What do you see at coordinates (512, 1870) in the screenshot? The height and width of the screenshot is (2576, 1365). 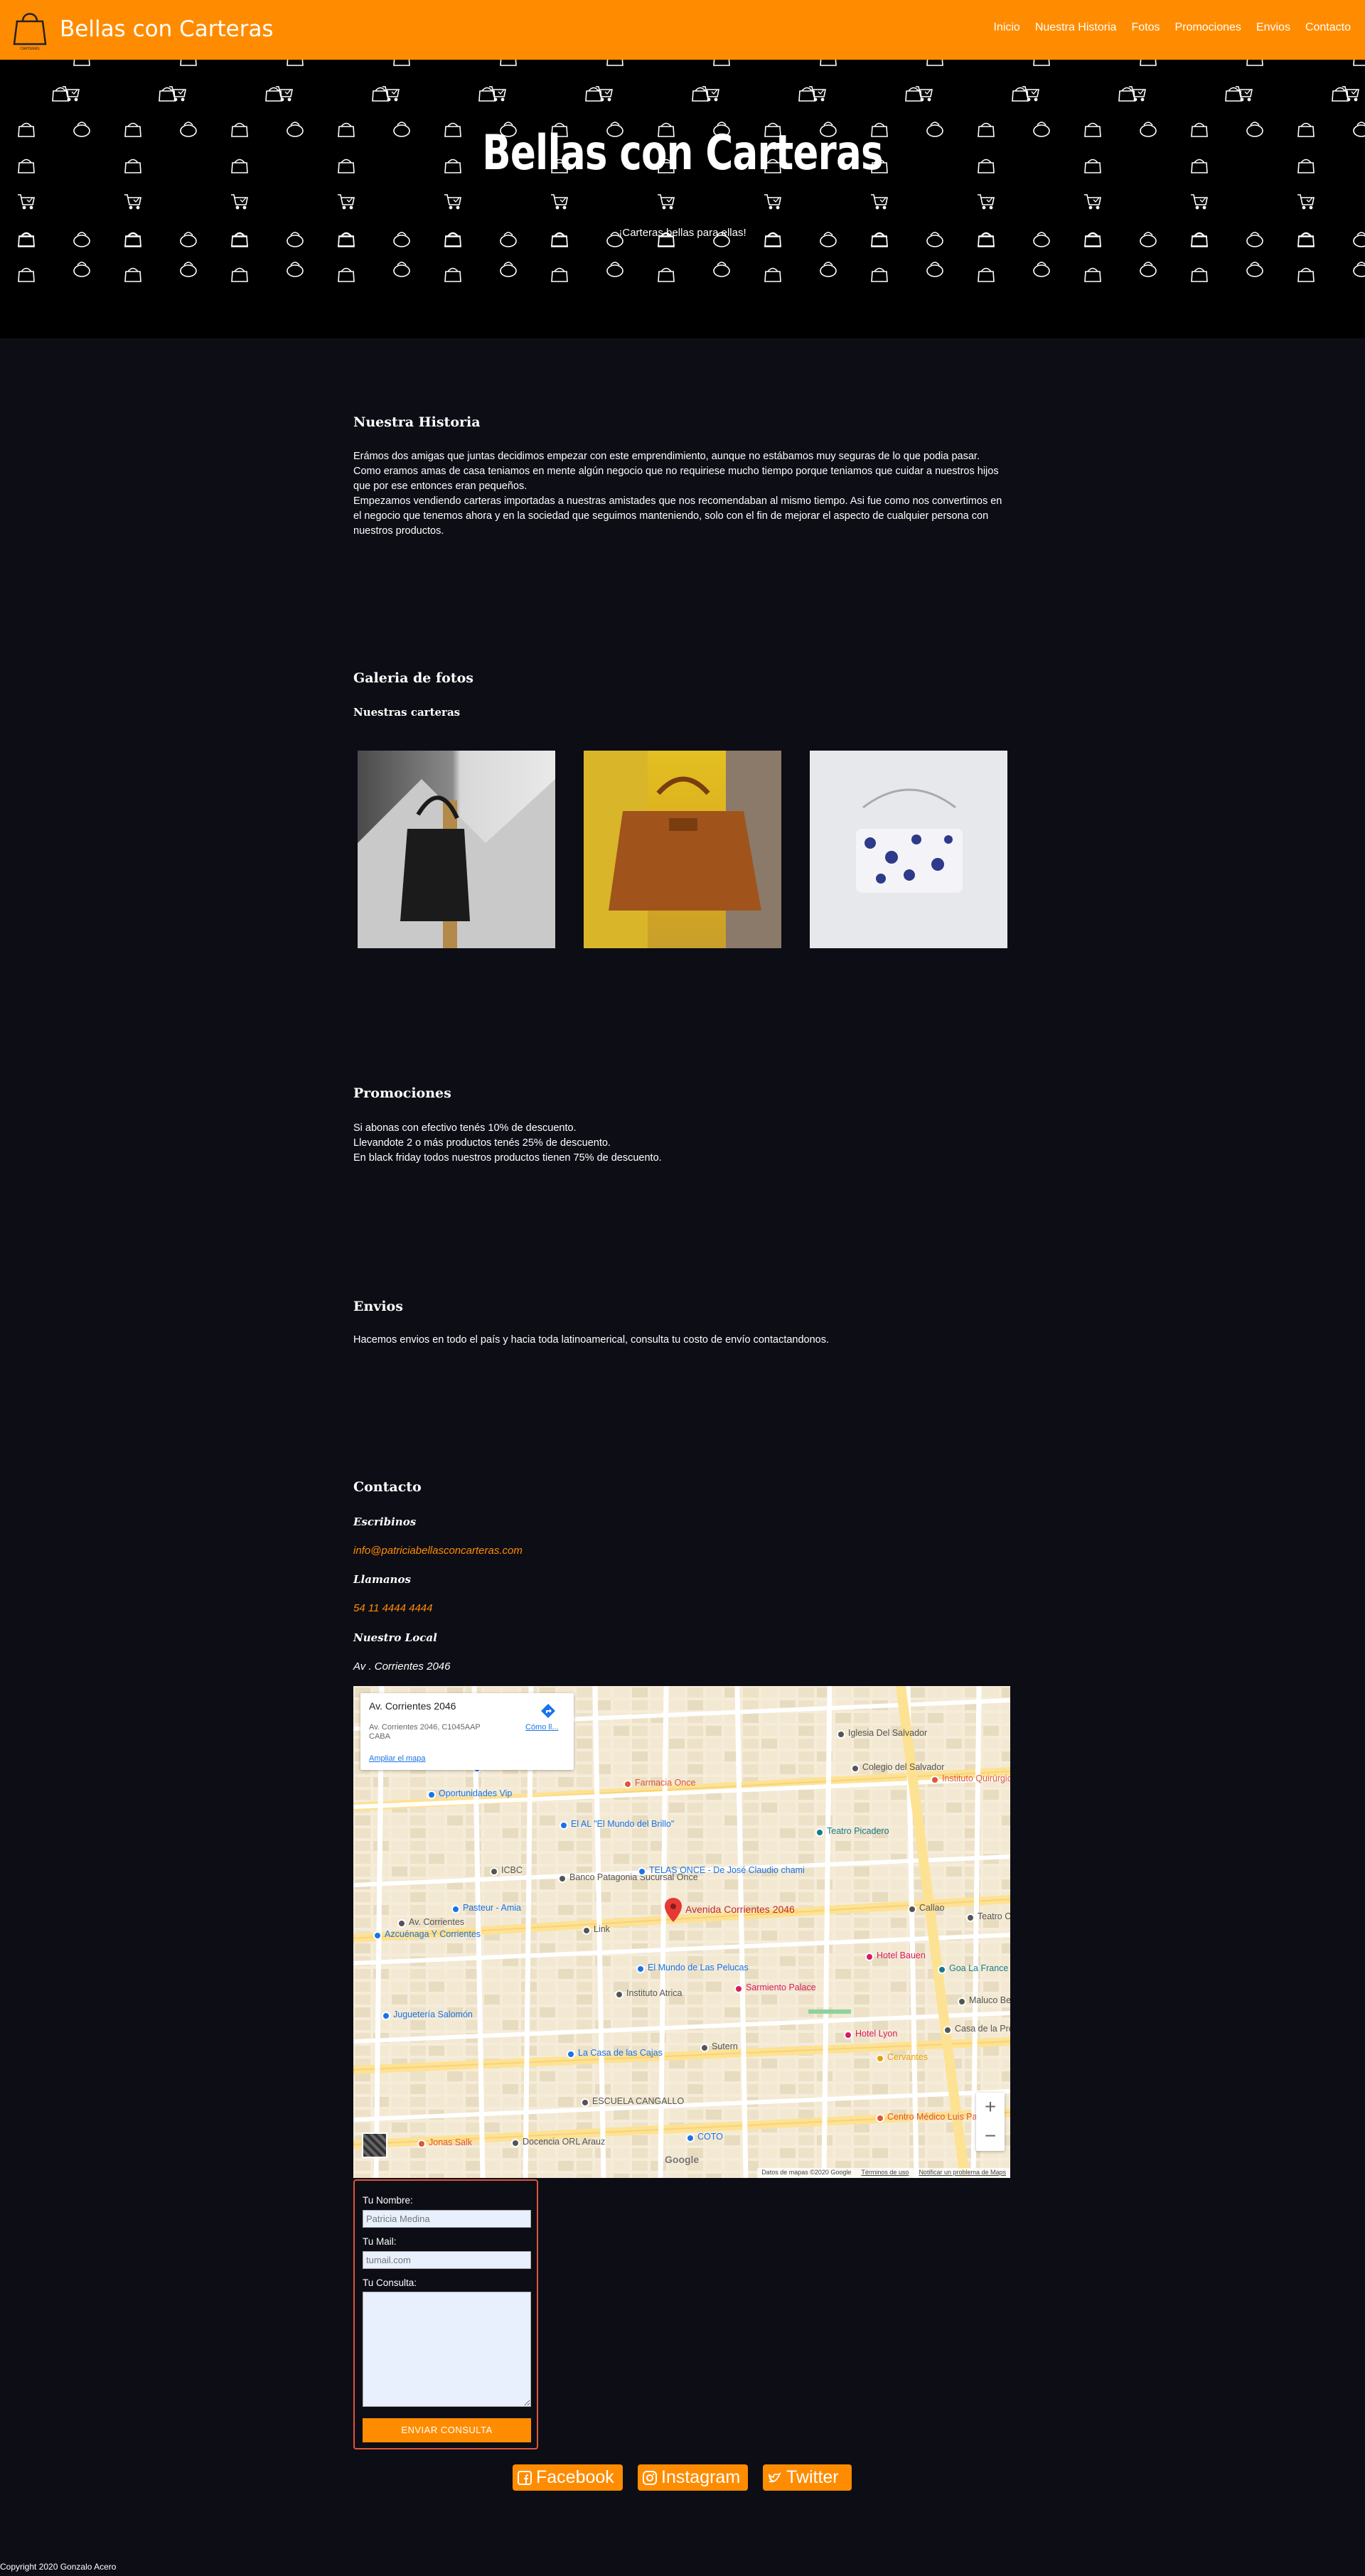 I see `map-place-label: ICBC` at bounding box center [512, 1870].